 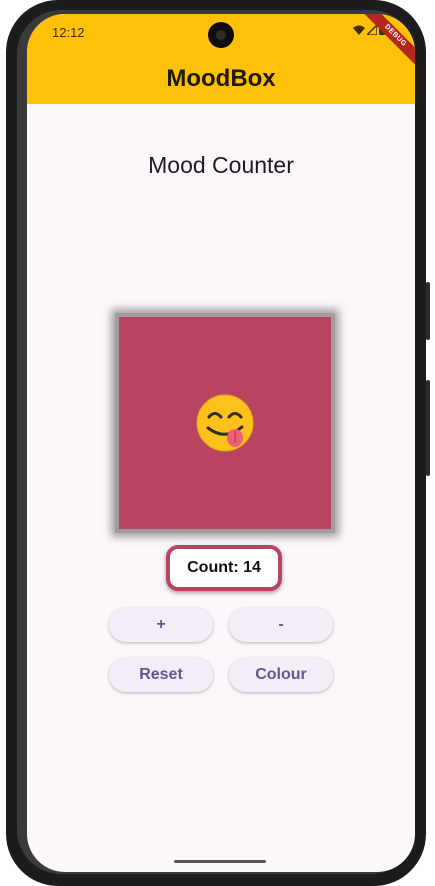 What do you see at coordinates (221, 78) in the screenshot?
I see `app-title: MoodBox` at bounding box center [221, 78].